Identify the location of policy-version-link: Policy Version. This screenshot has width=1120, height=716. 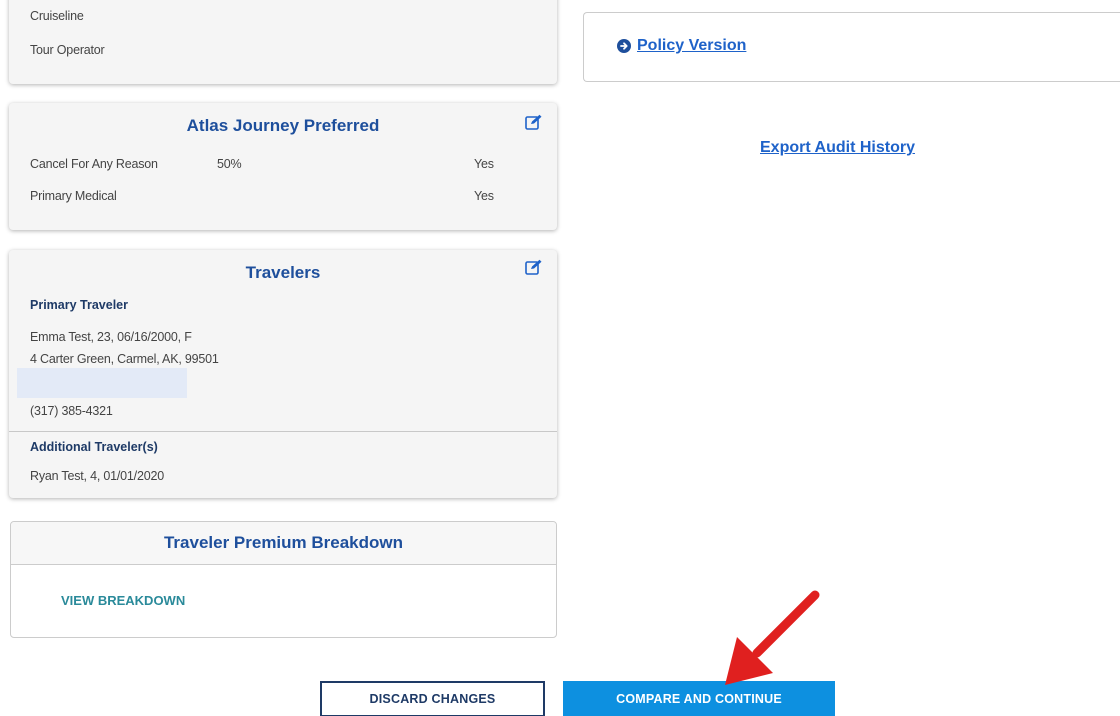
(681, 46).